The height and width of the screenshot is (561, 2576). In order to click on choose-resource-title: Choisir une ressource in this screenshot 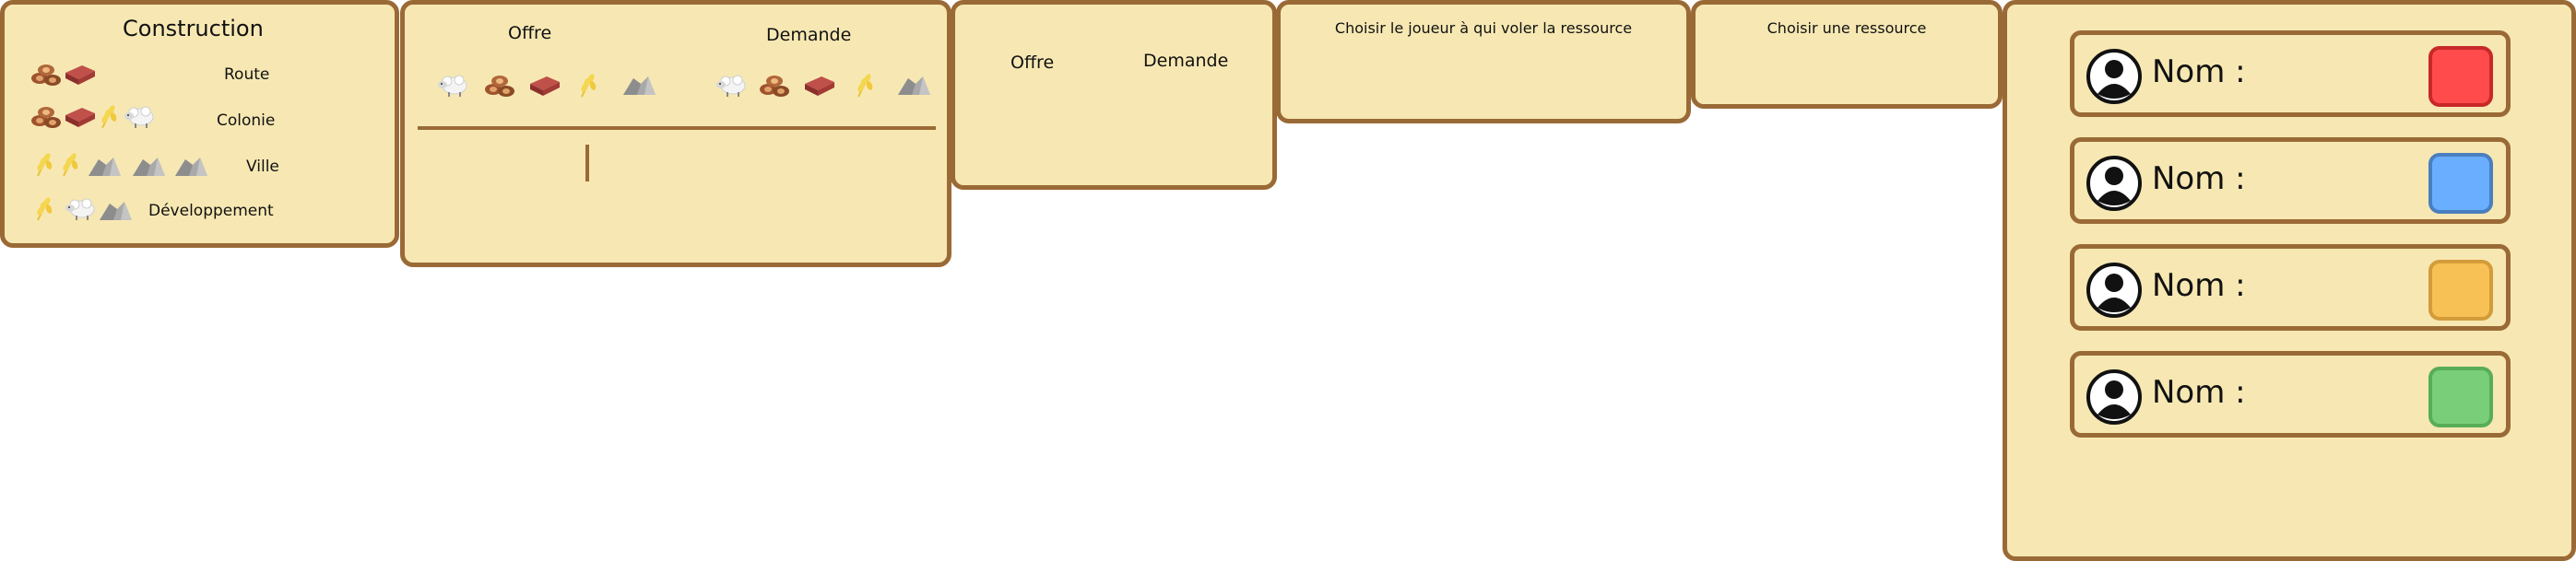, I will do `click(1847, 28)`.